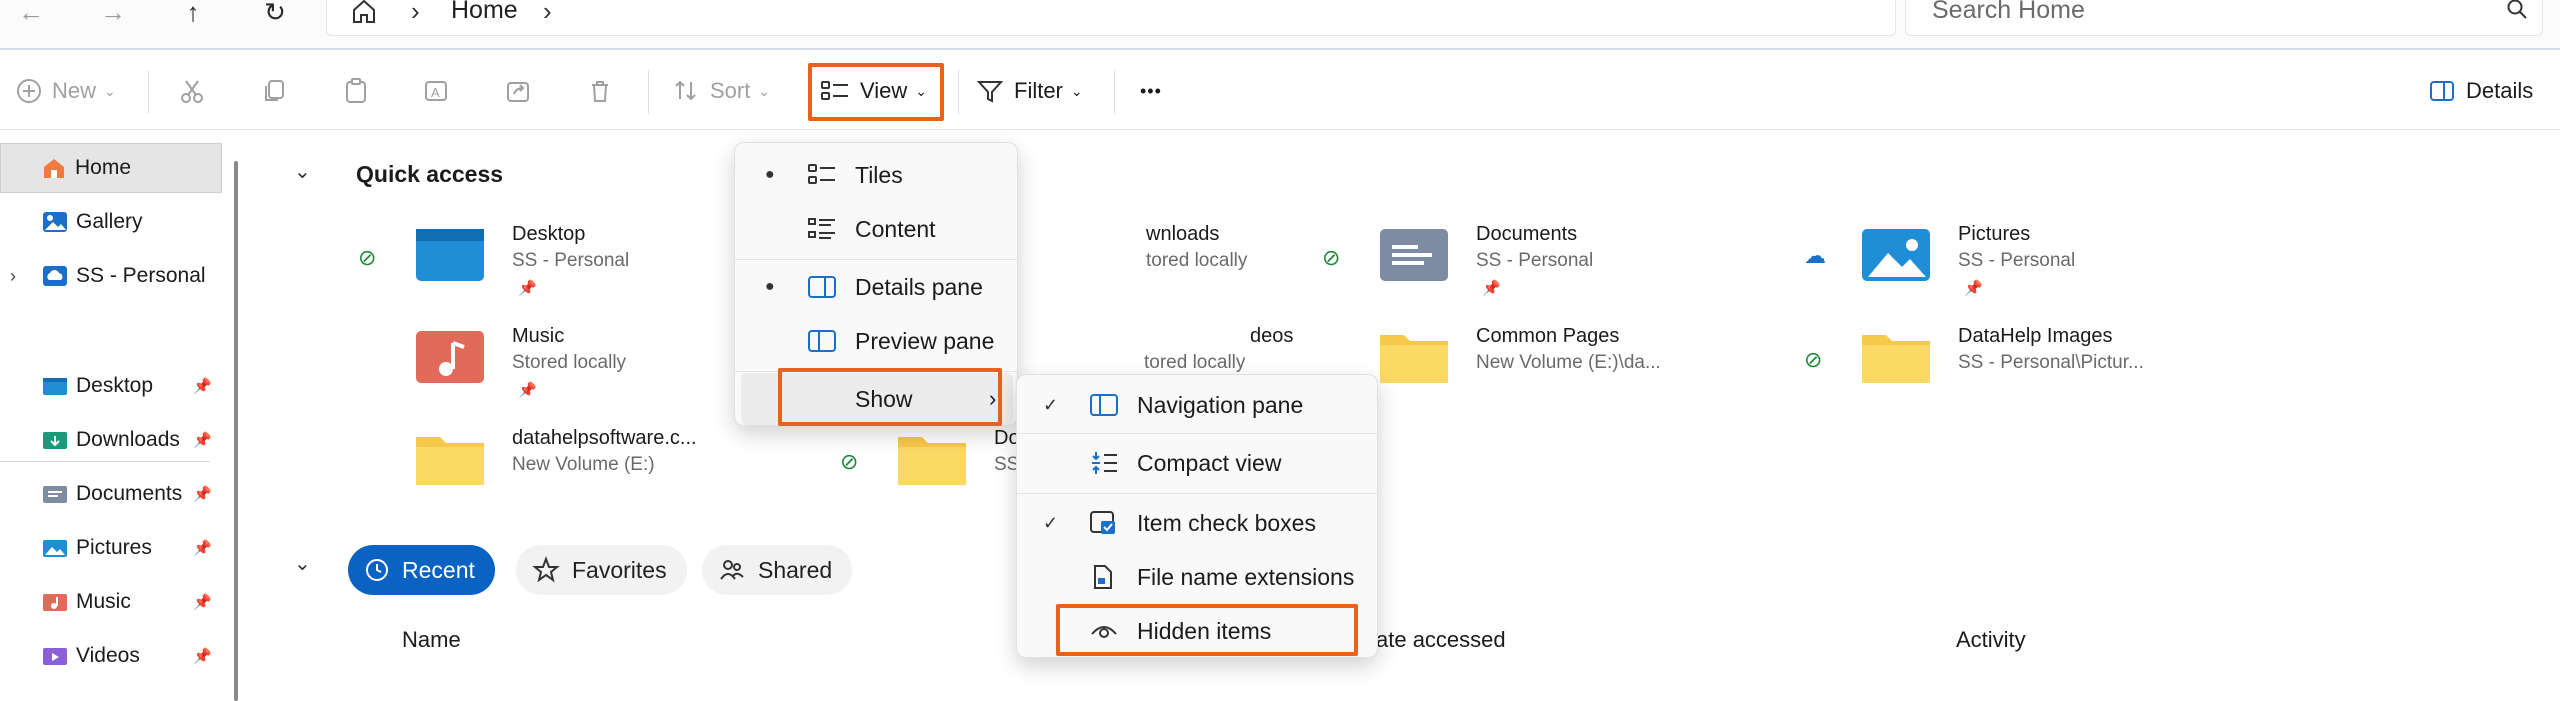 Image resolution: width=2560 pixels, height=701 pixels. Describe the element at coordinates (919, 286) in the screenshot. I see `menu-item-label: Details pane` at that location.